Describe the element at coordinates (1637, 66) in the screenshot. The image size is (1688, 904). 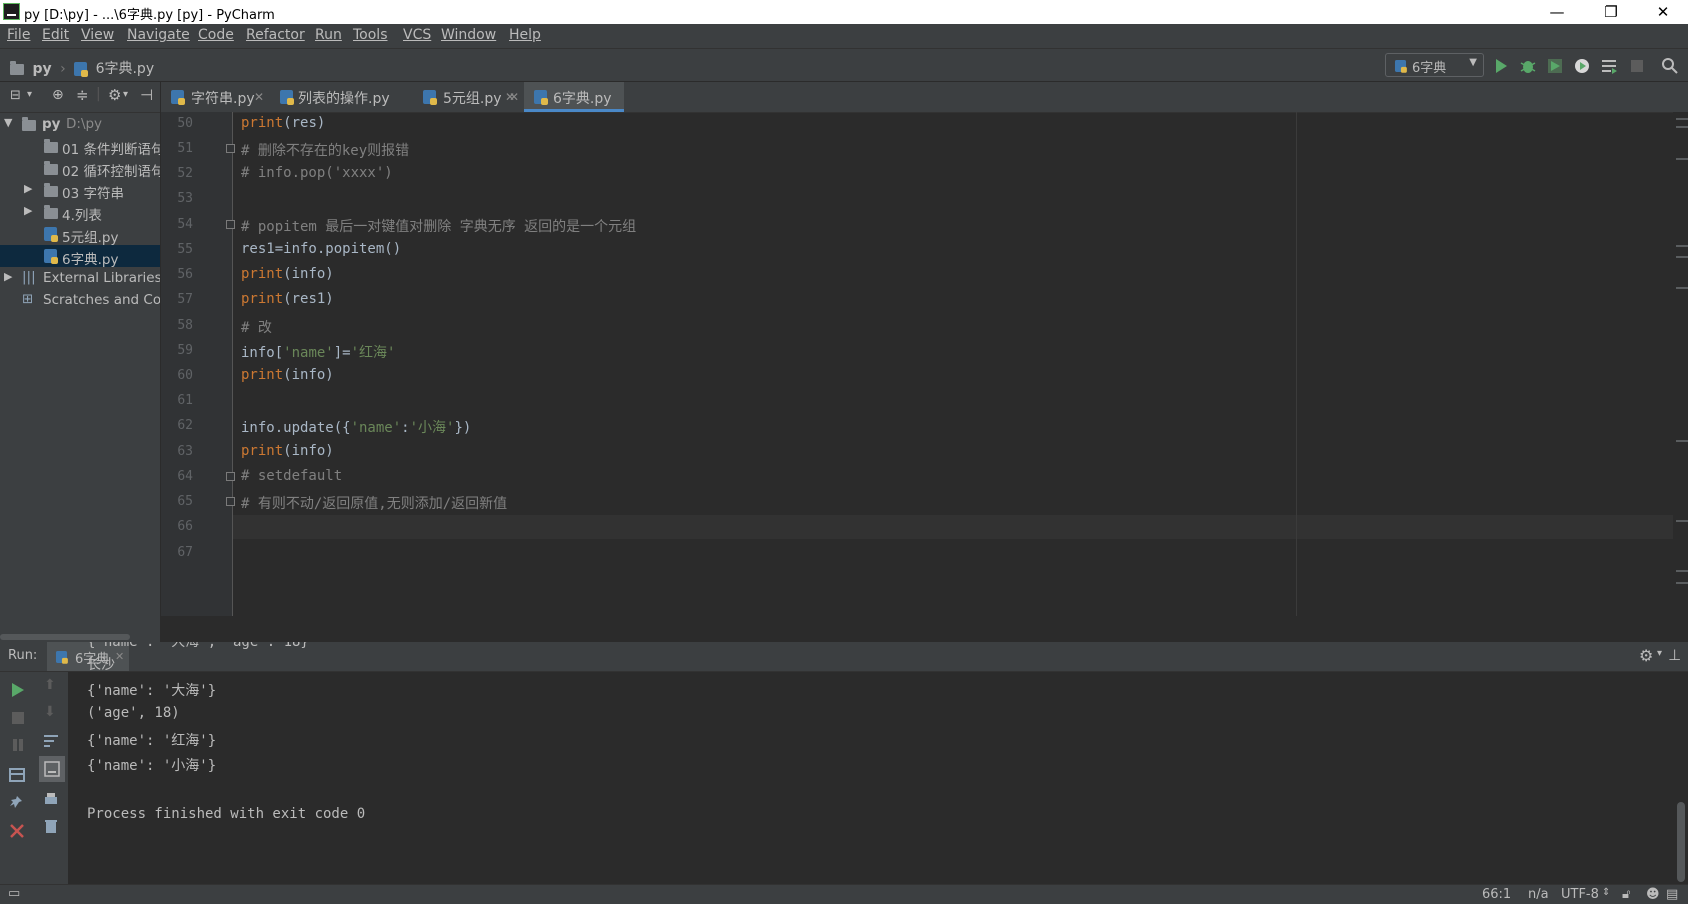
I see `stop-icon` at that location.